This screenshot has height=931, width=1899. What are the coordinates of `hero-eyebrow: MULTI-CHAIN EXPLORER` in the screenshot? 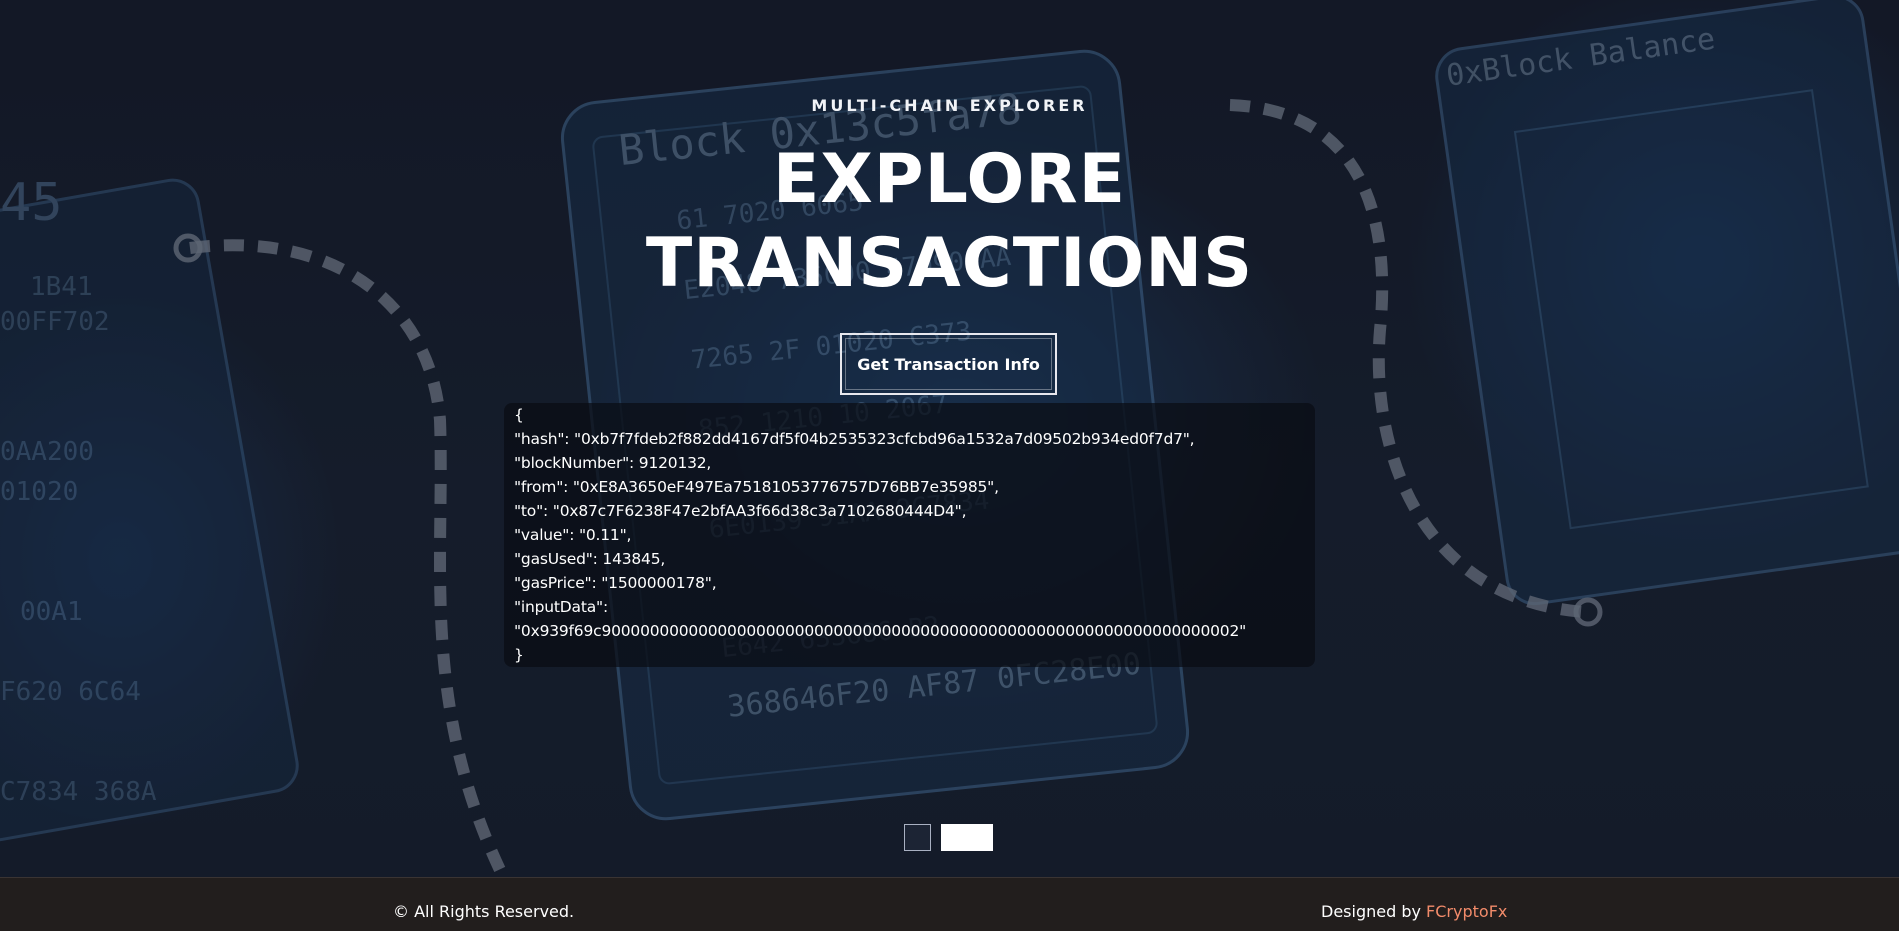 It's located at (949, 105).